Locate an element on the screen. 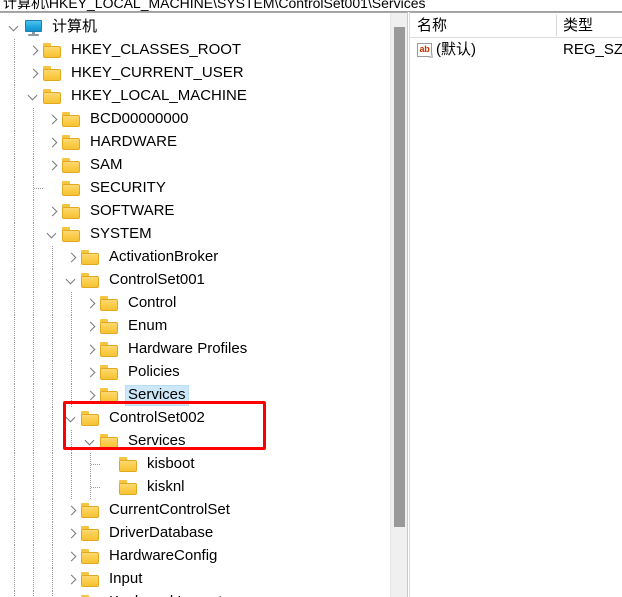 This screenshot has height=597, width=622. tree-item-label: SAM is located at coordinates (106, 164).